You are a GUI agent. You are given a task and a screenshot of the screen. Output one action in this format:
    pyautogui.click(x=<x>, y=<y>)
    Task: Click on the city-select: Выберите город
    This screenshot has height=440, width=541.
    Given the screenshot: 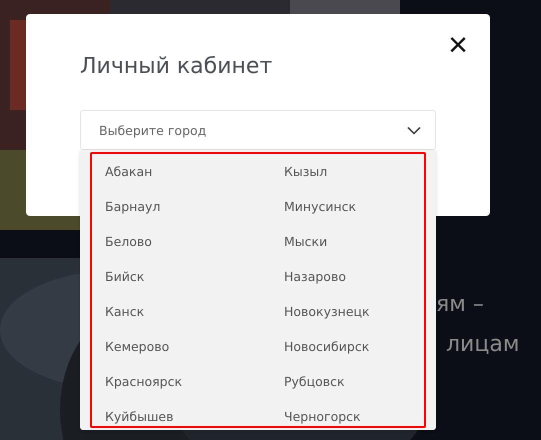 What is the action you would take?
    pyautogui.click(x=258, y=130)
    